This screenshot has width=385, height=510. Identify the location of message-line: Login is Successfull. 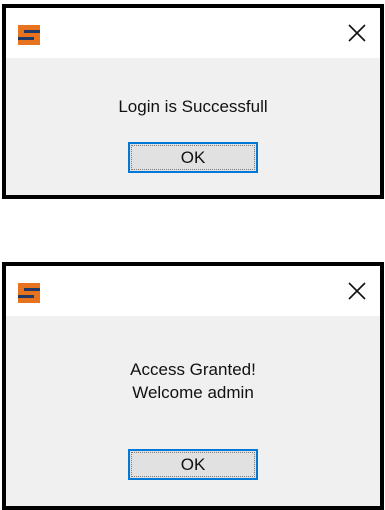
(193, 106).